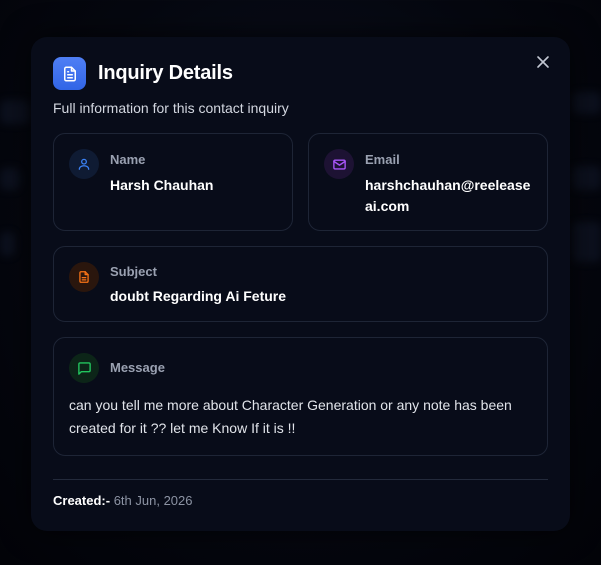 The width and height of the screenshot is (601, 565). Describe the element at coordinates (198, 296) in the screenshot. I see `subject-value: doubt Regarding Ai Feture` at that location.